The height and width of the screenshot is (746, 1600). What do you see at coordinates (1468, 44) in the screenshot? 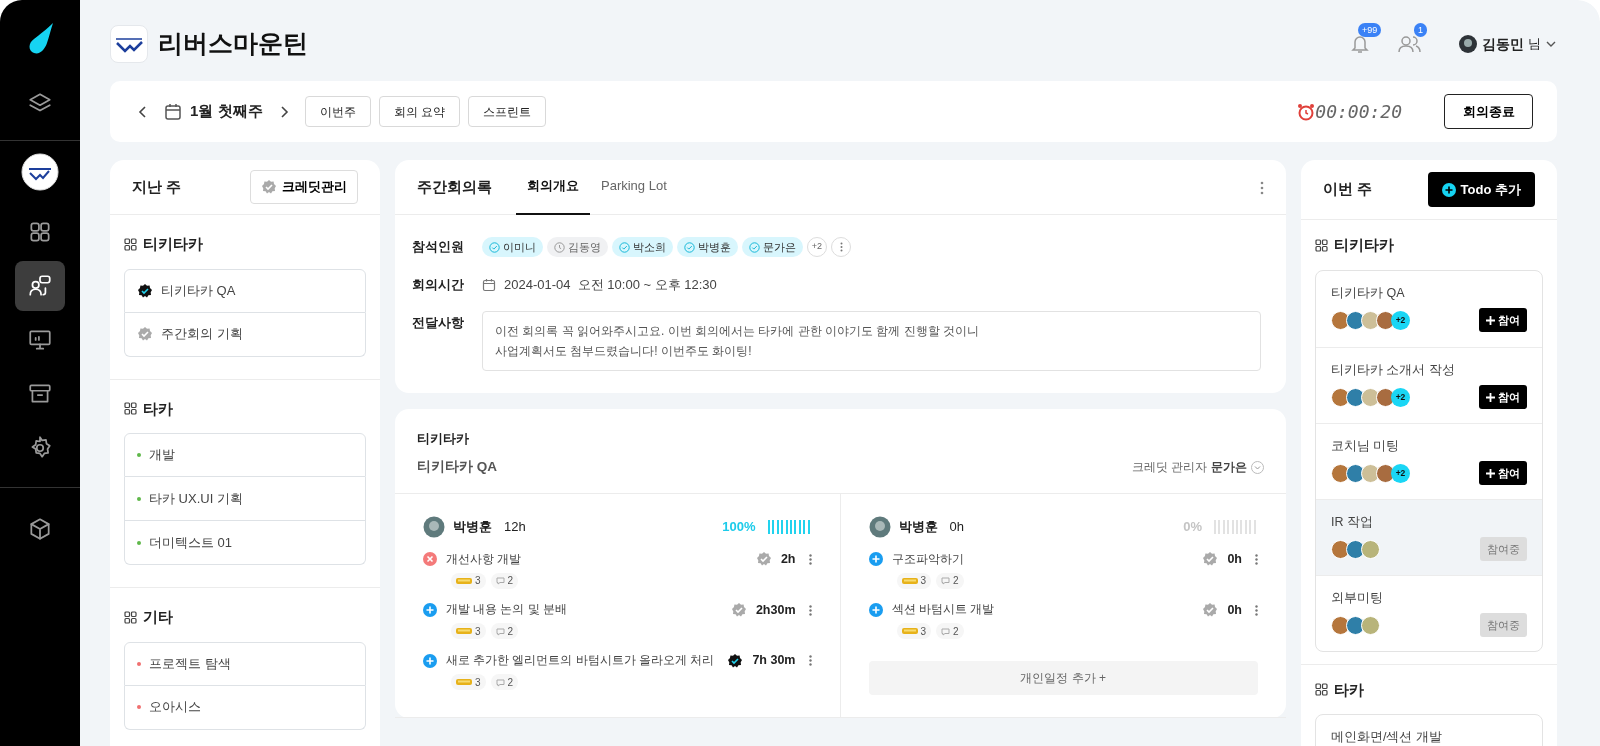
I see `user-avatar` at bounding box center [1468, 44].